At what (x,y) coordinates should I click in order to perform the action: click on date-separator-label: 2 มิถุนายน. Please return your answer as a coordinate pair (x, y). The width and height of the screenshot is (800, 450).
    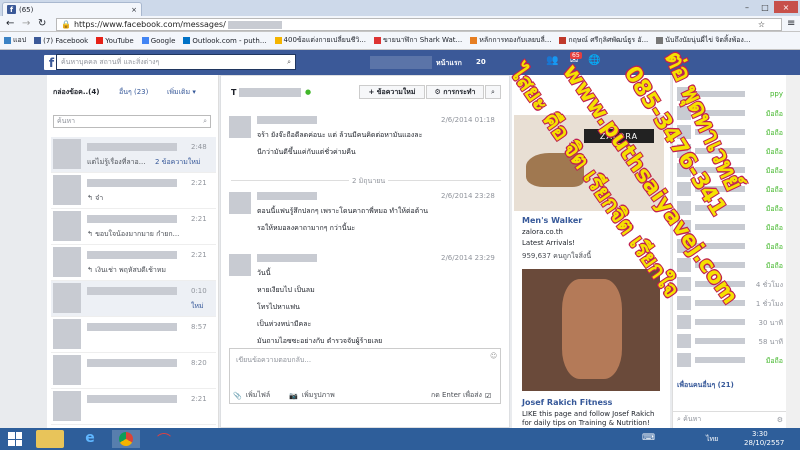
    Looking at the image, I should click on (369, 181).